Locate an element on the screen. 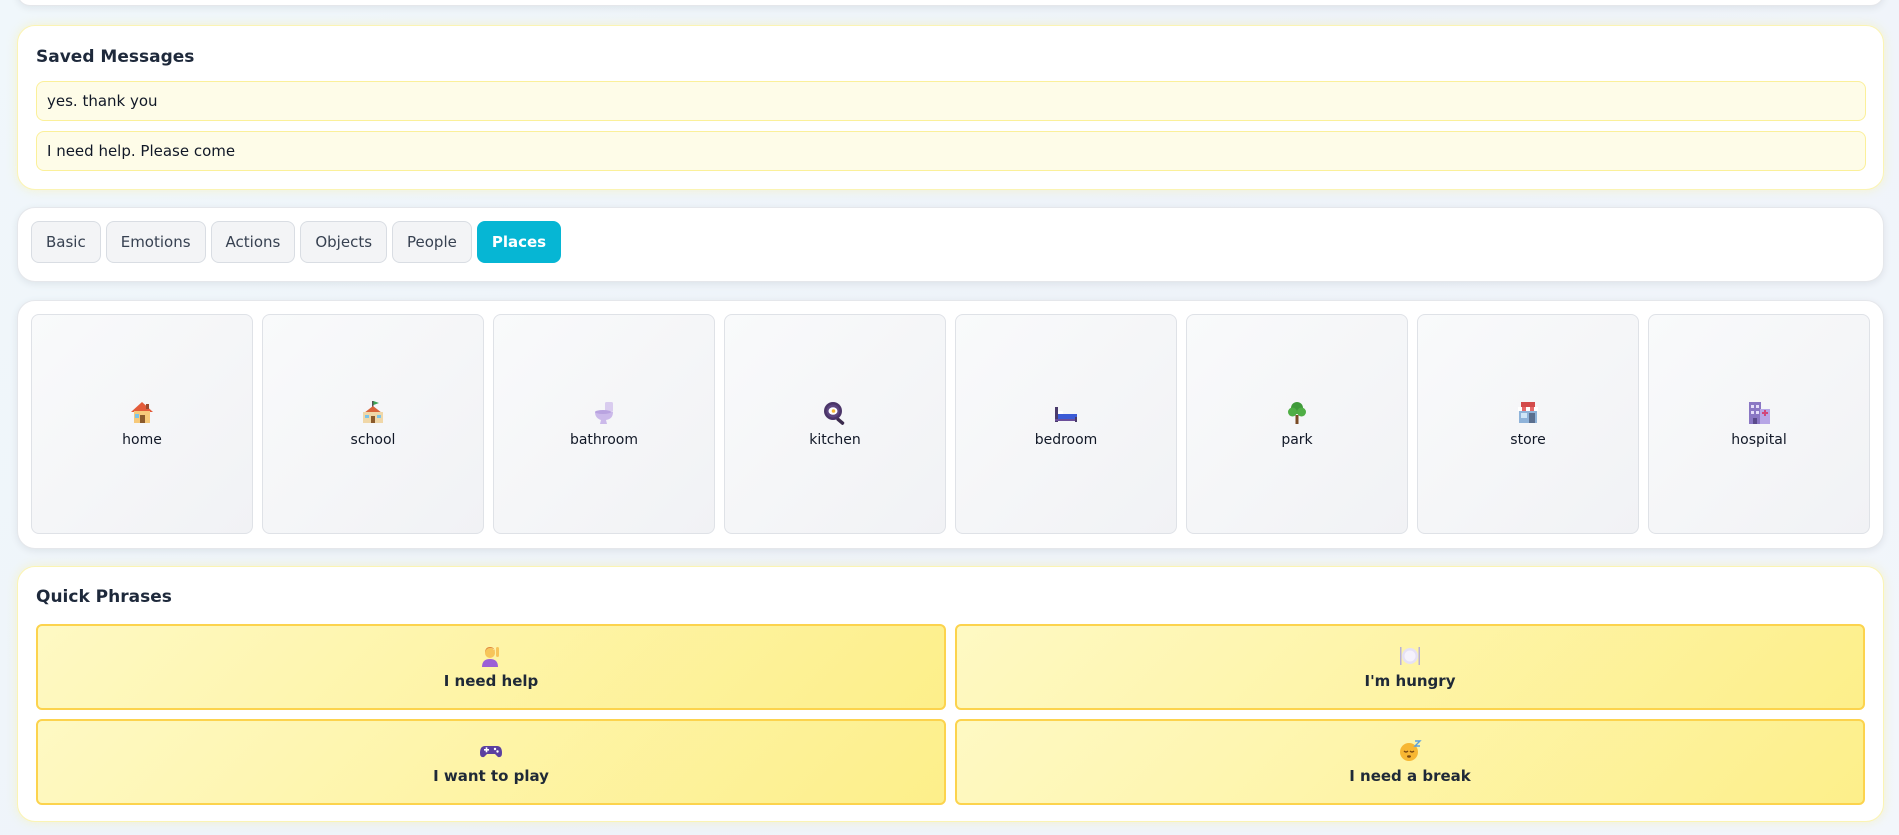 This screenshot has height=835, width=1899. quick-phrases-title: Quick Phrases is located at coordinates (104, 597).